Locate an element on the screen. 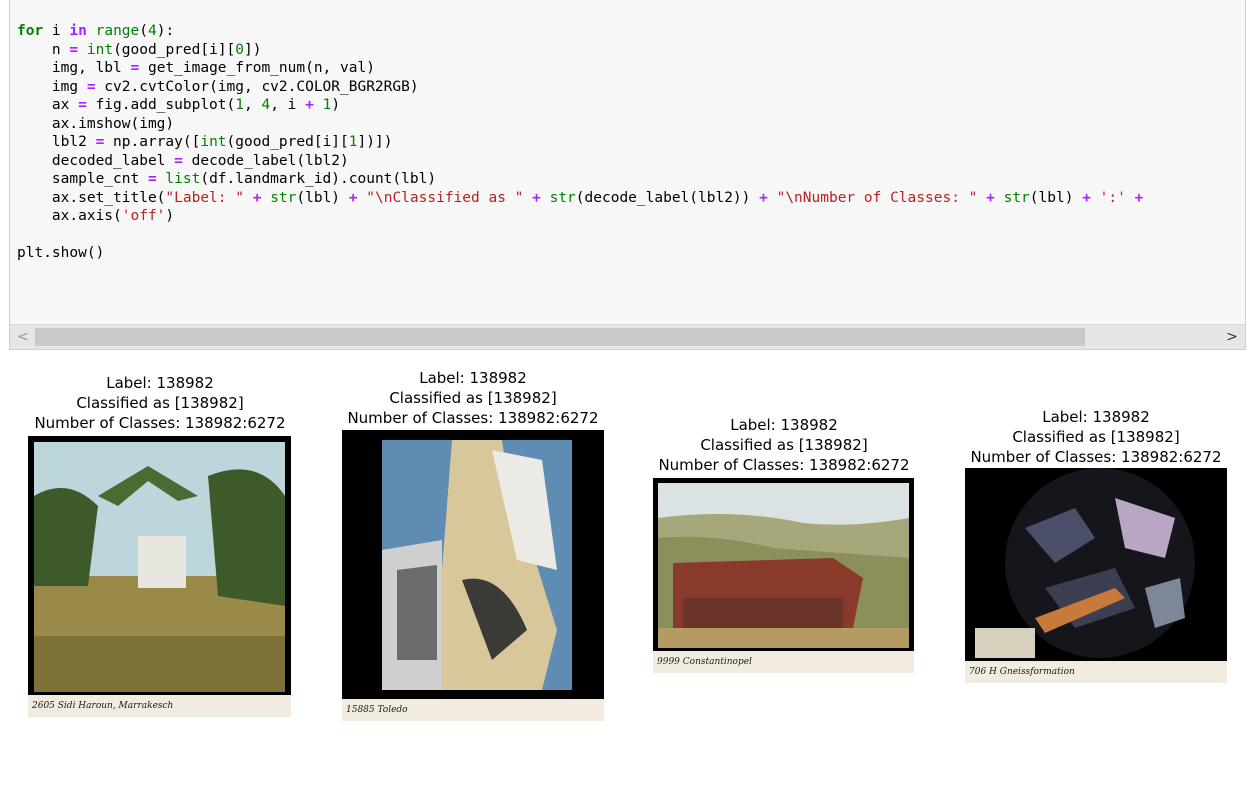 This screenshot has width=1254, height=785. horizontal-scrollbar: < > is located at coordinates (627, 336).